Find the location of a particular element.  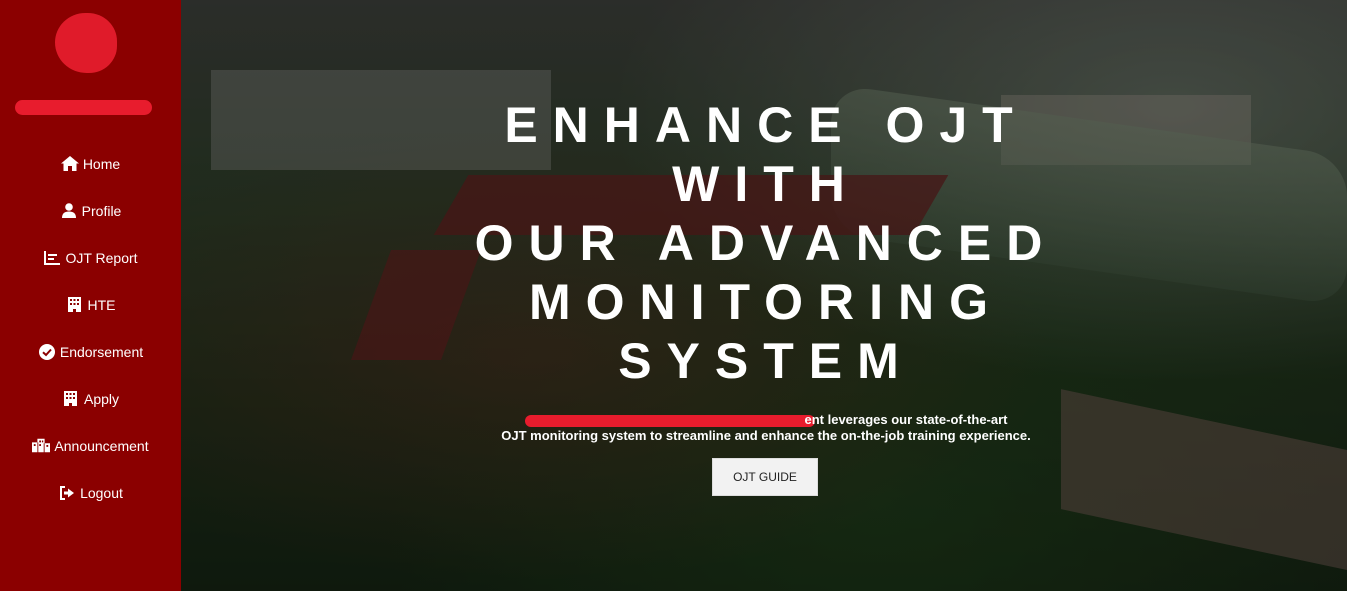

brand-name-redacted is located at coordinates (83, 107).